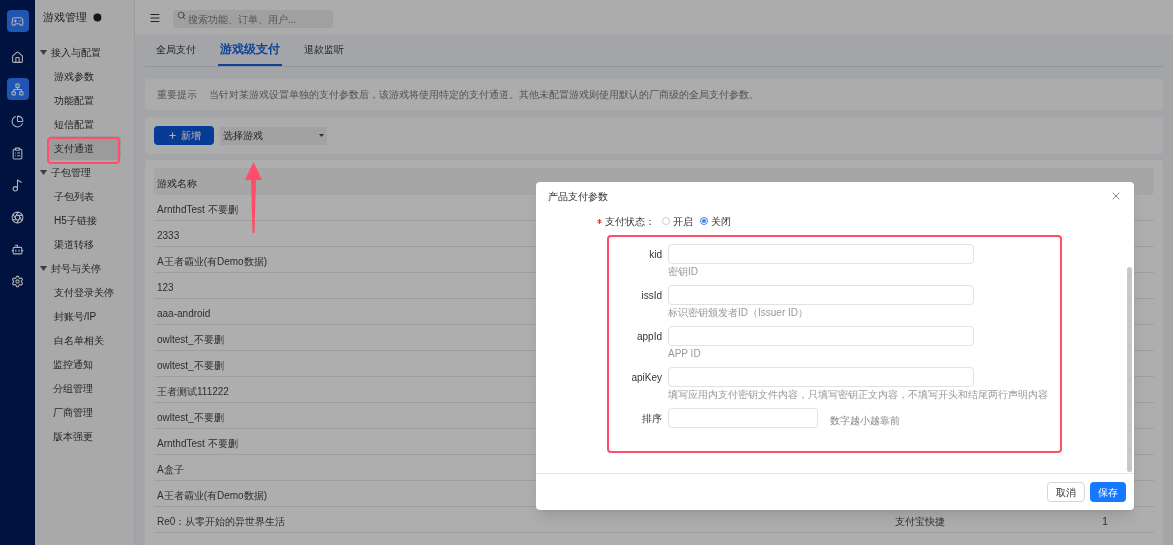 The width and height of the screenshot is (1173, 545). What do you see at coordinates (273, 135) in the screenshot?
I see `game-select: 选择游戏` at bounding box center [273, 135].